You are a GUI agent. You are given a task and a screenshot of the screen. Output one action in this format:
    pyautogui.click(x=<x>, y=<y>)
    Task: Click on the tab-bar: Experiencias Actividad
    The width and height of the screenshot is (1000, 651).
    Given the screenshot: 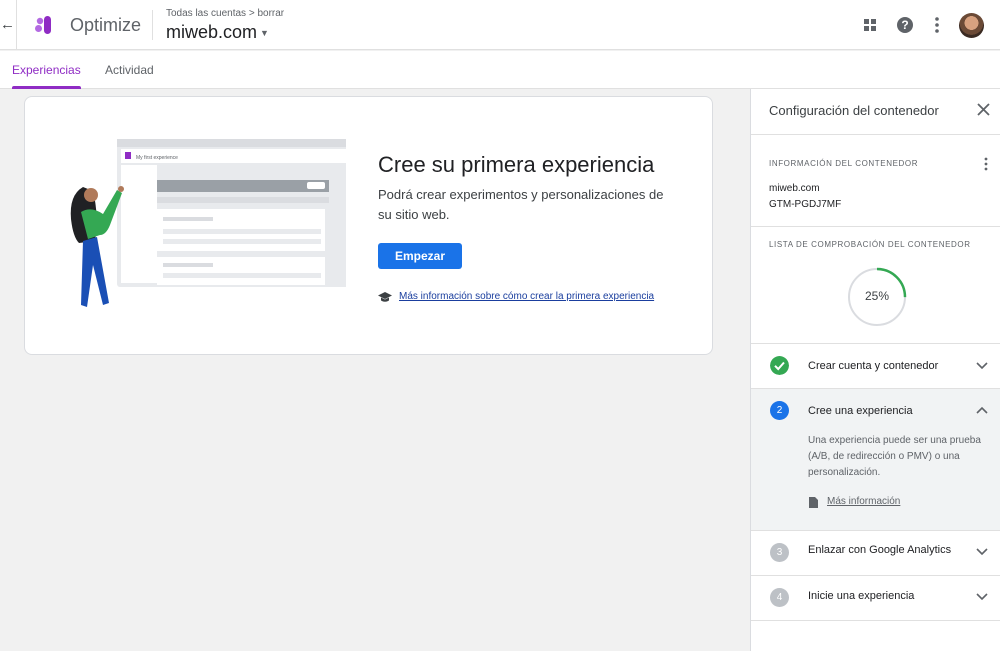 What is the action you would take?
    pyautogui.click(x=500, y=70)
    